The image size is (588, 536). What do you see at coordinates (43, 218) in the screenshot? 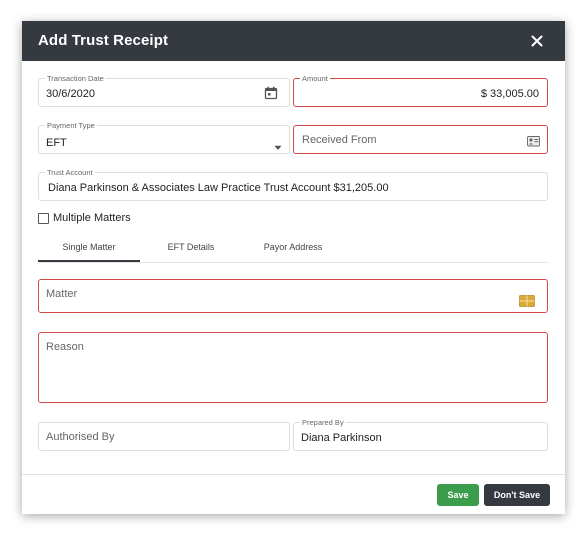
I see `multiple-matters-checkbox` at bounding box center [43, 218].